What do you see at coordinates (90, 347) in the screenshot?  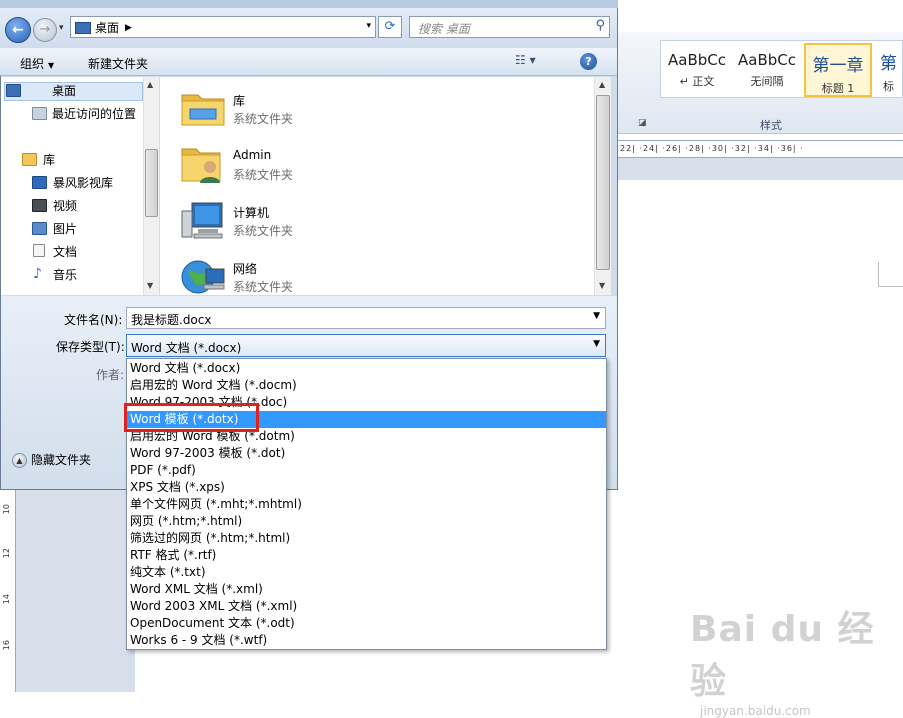 I see `savetype-label: 保存类型(T):` at bounding box center [90, 347].